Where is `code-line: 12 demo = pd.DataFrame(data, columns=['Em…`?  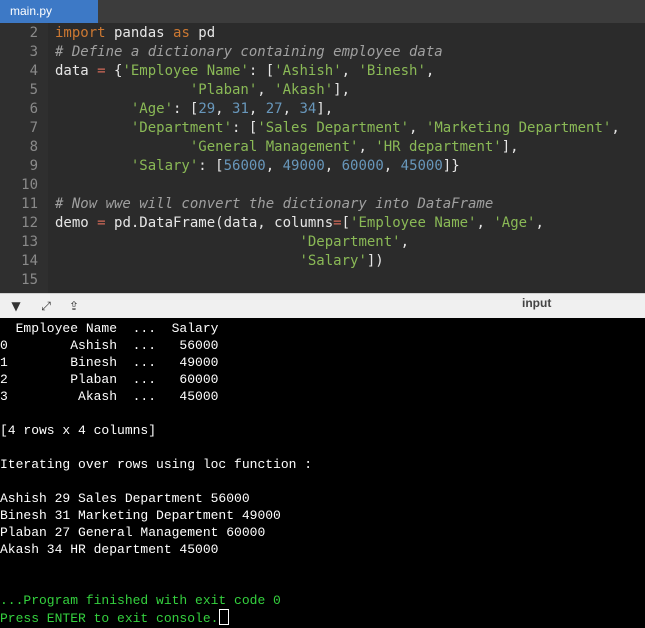 code-line: 12 demo = pd.DataFrame(data, columns=['Em… is located at coordinates (322, 223).